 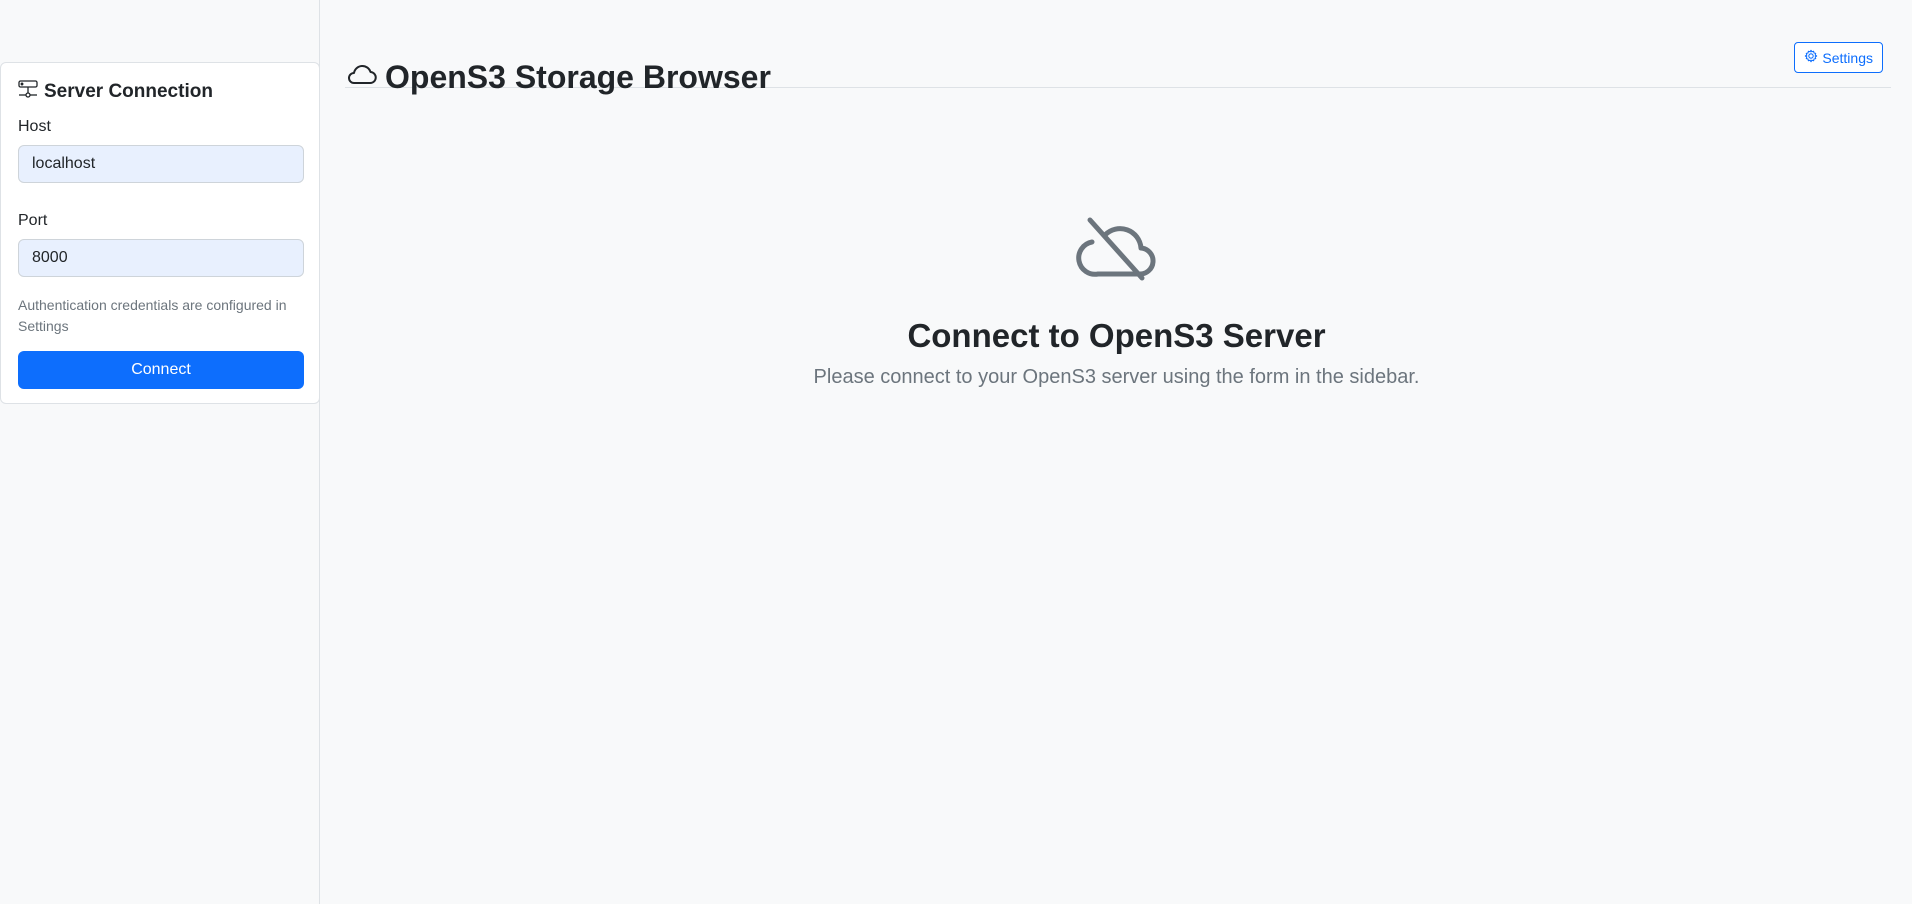 What do you see at coordinates (361, 77) in the screenshot?
I see `cloud-icon` at bounding box center [361, 77].